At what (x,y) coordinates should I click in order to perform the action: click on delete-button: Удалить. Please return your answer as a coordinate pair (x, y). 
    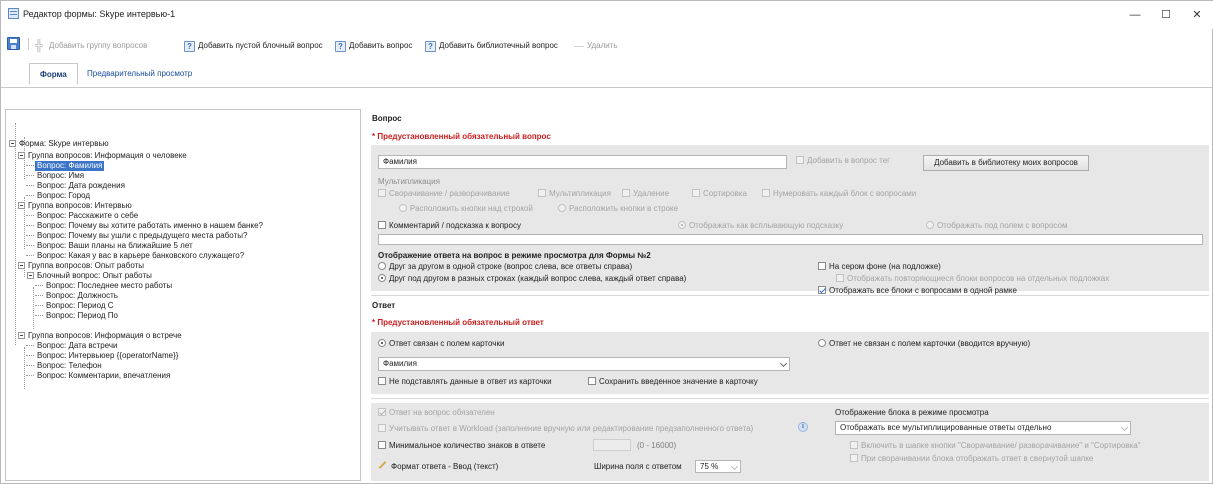
    Looking at the image, I should click on (596, 46).